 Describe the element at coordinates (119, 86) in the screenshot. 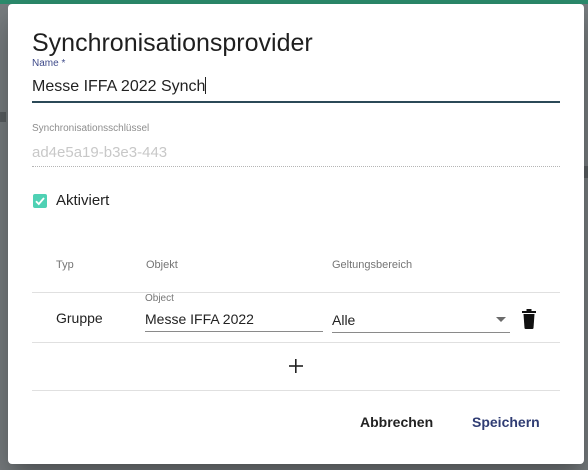

I see `name-input-value: Messe IFFA 2022 Synch` at that location.